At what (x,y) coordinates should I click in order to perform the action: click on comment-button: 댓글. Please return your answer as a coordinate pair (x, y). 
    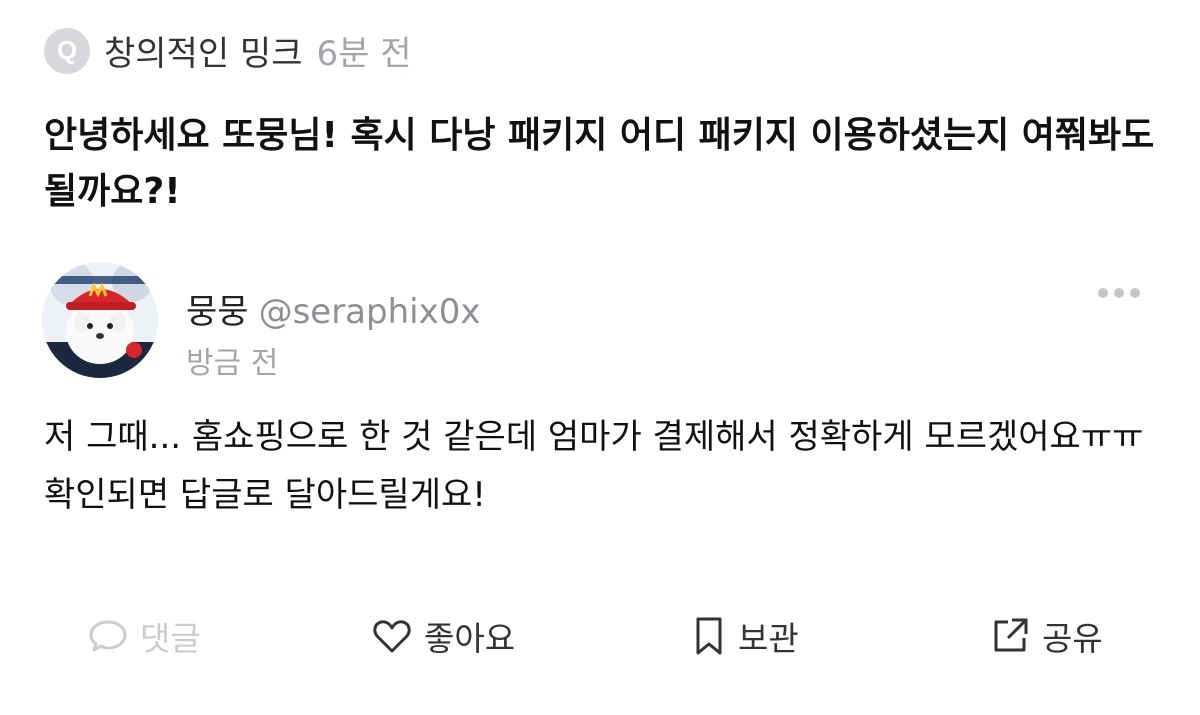
    Looking at the image, I should click on (144, 636).